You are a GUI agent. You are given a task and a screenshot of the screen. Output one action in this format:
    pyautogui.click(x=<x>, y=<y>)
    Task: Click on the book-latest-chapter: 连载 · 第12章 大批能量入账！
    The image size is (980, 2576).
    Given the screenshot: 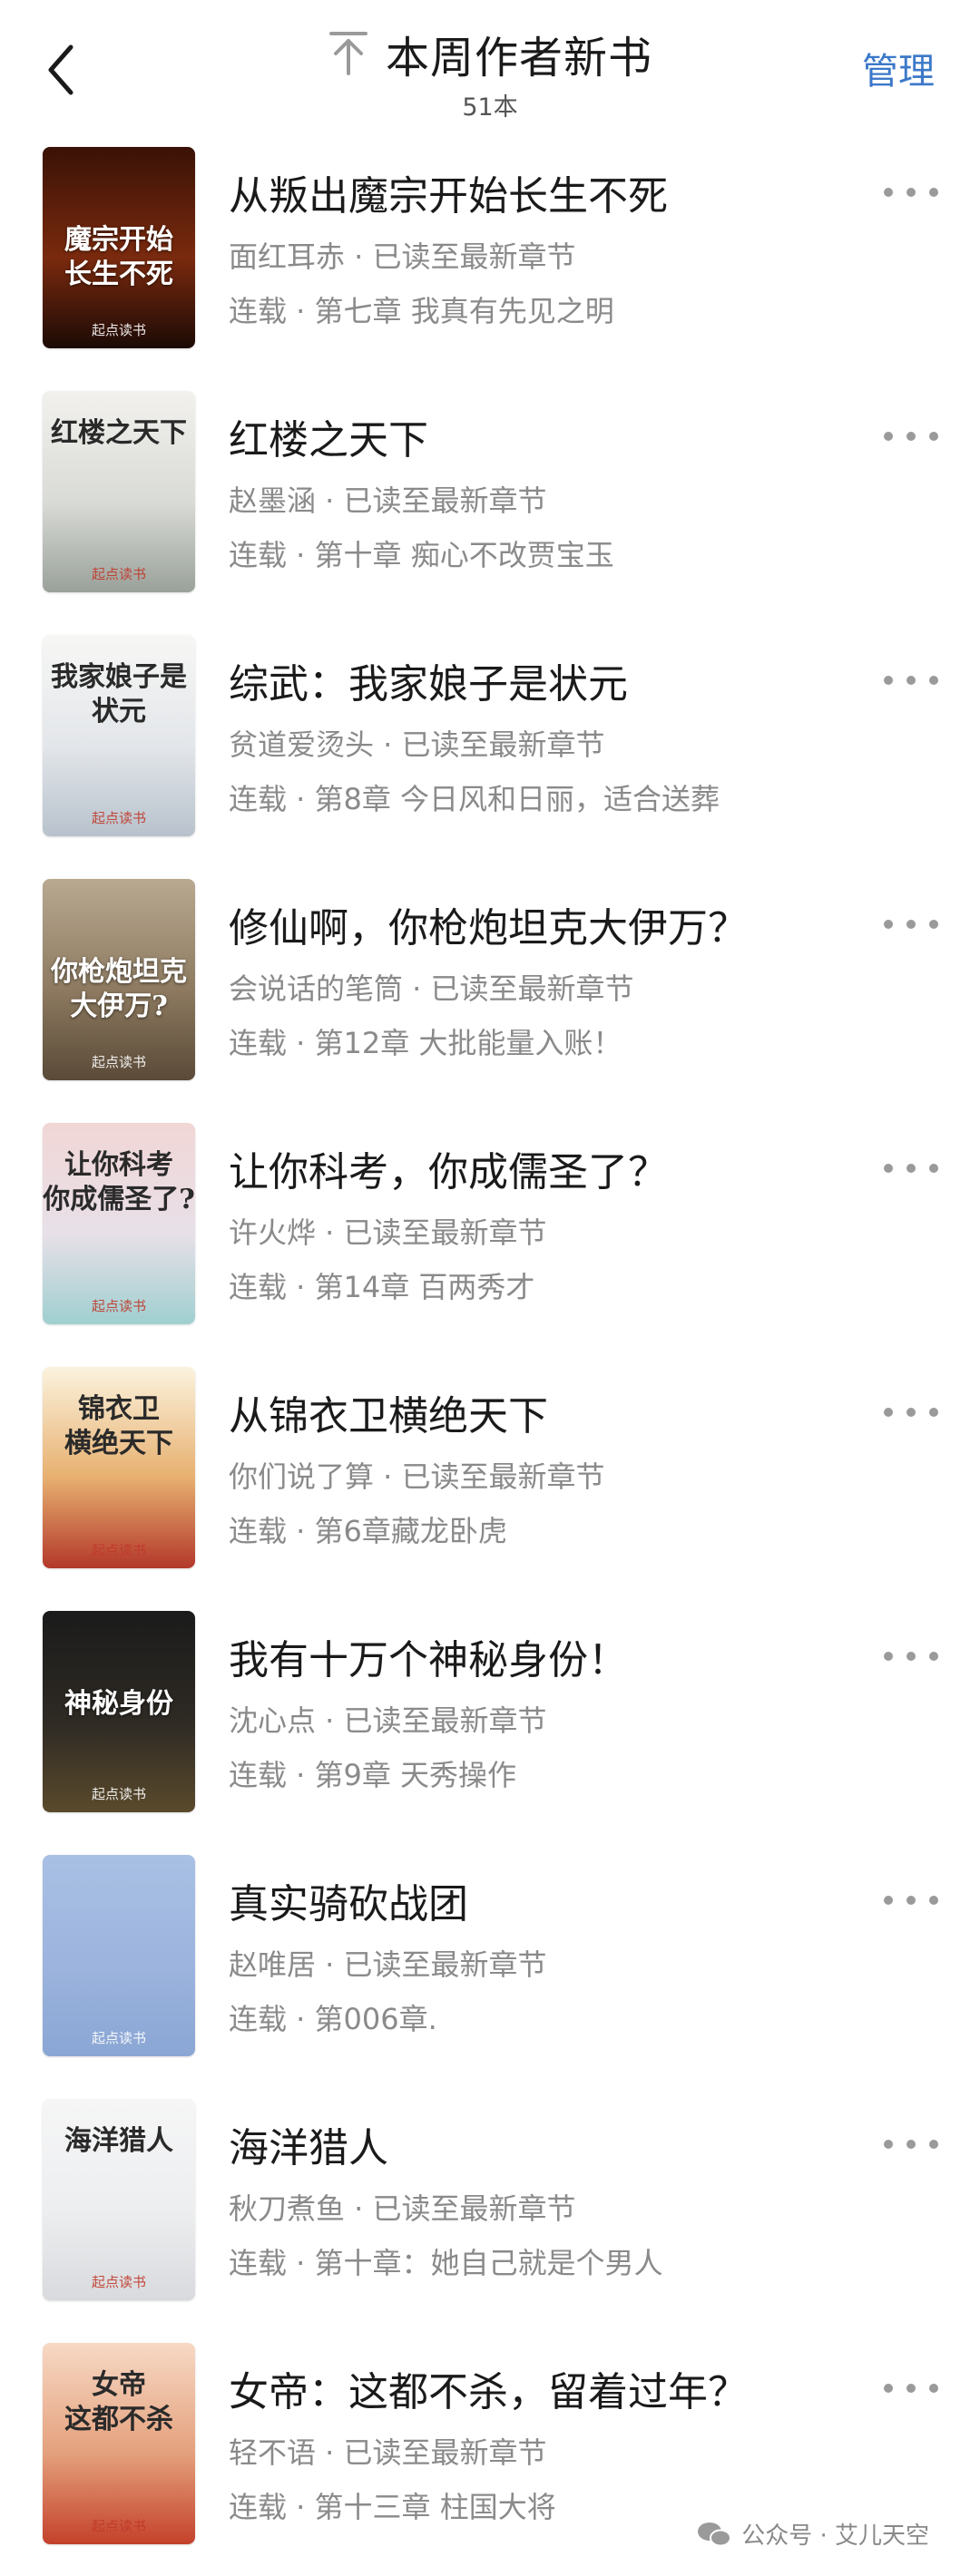 What is the action you would take?
    pyautogui.click(x=425, y=1043)
    